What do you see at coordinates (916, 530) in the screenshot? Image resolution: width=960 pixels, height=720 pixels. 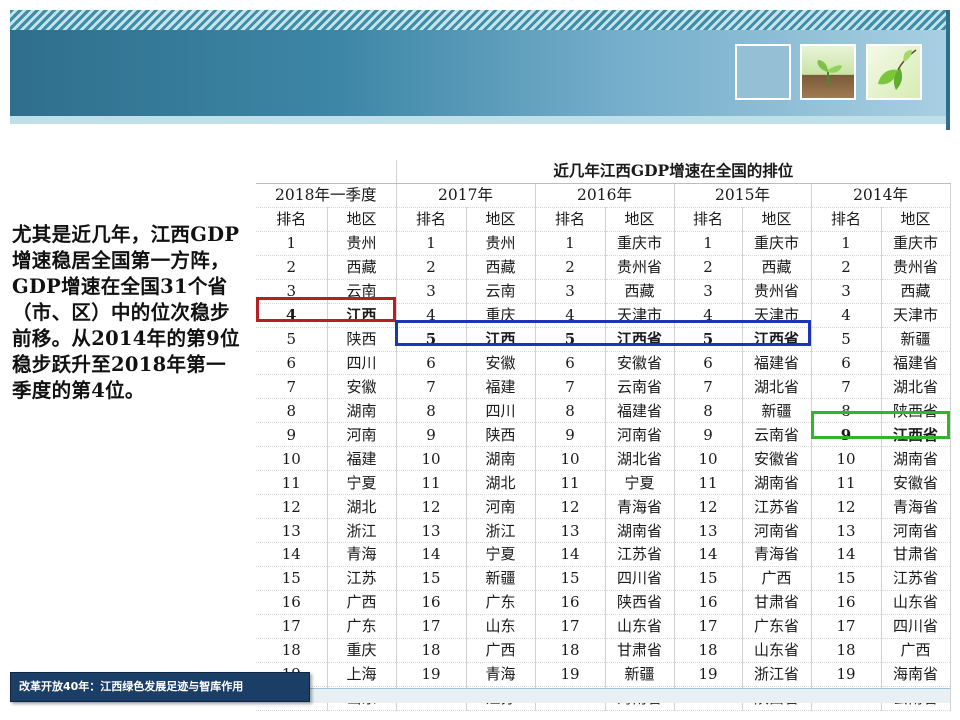 I see `region-cell: 河南省` at bounding box center [916, 530].